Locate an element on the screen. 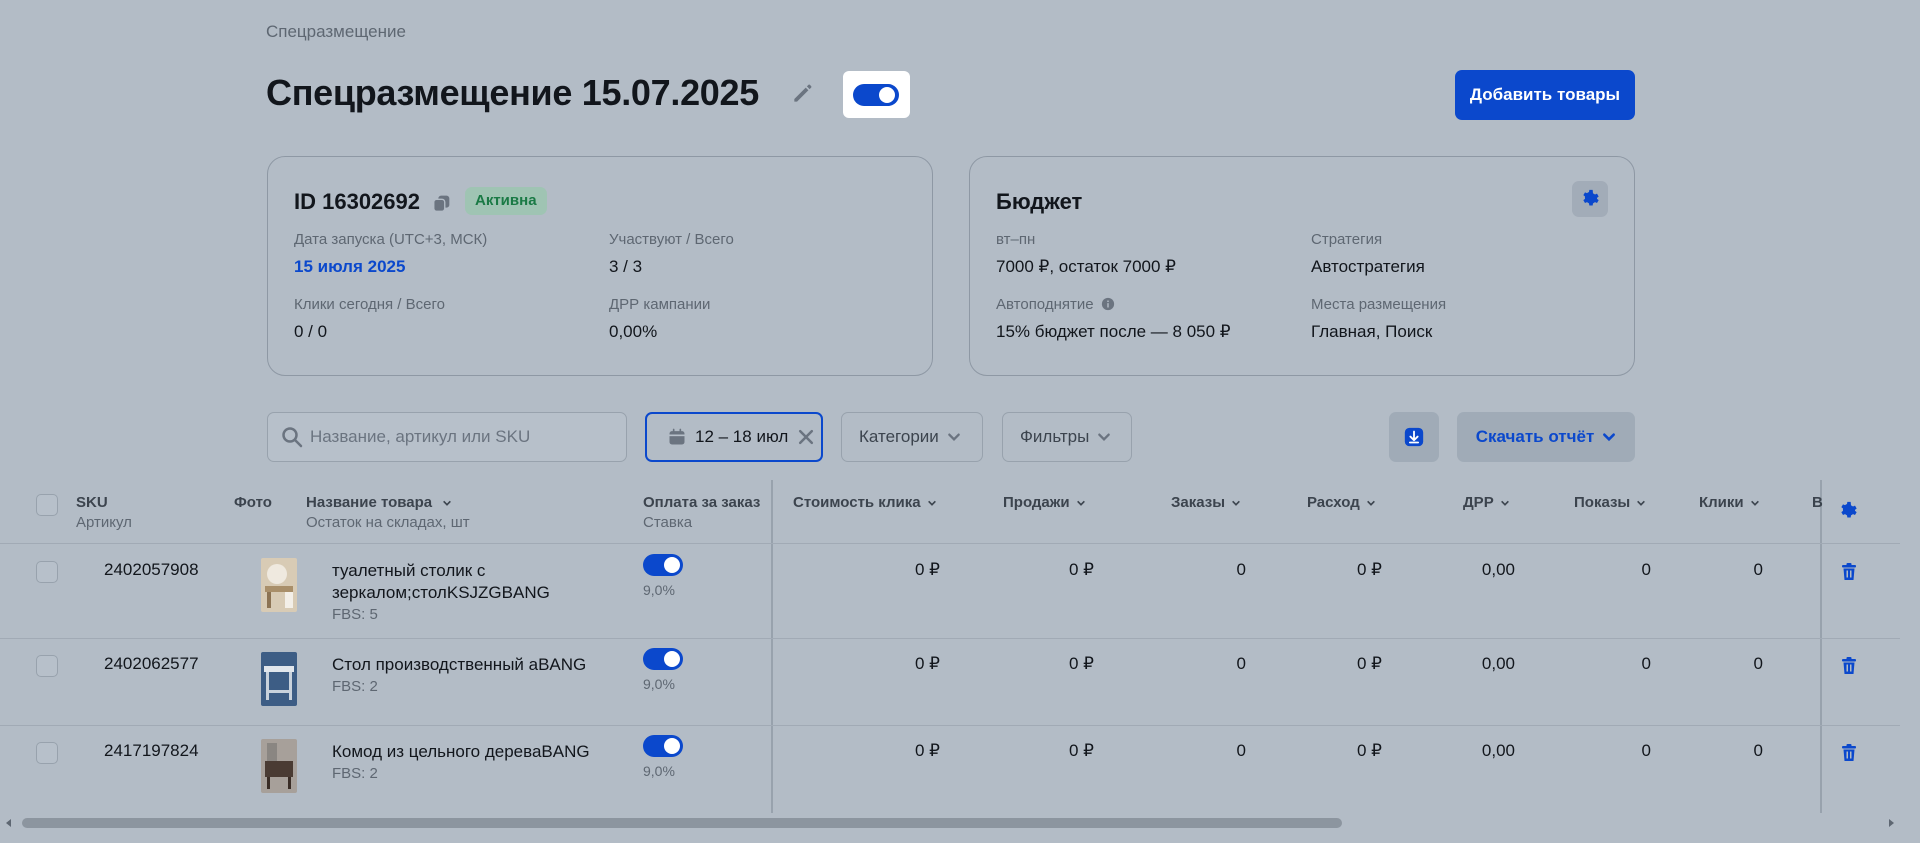 This screenshot has width=1920, height=843. info-icon is located at coordinates (1108, 304).